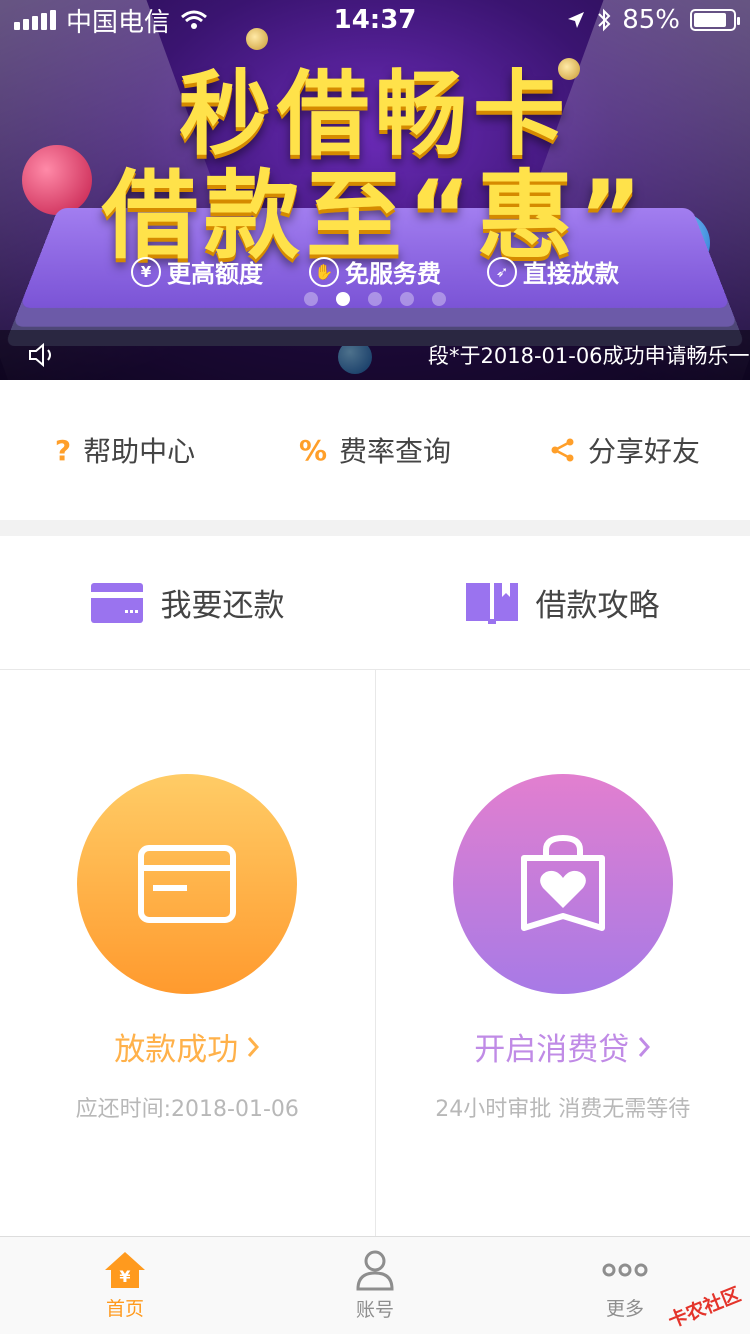 The height and width of the screenshot is (1334, 750). Describe the element at coordinates (393, 274) in the screenshot. I see `feature-label: 免服务费` at that location.